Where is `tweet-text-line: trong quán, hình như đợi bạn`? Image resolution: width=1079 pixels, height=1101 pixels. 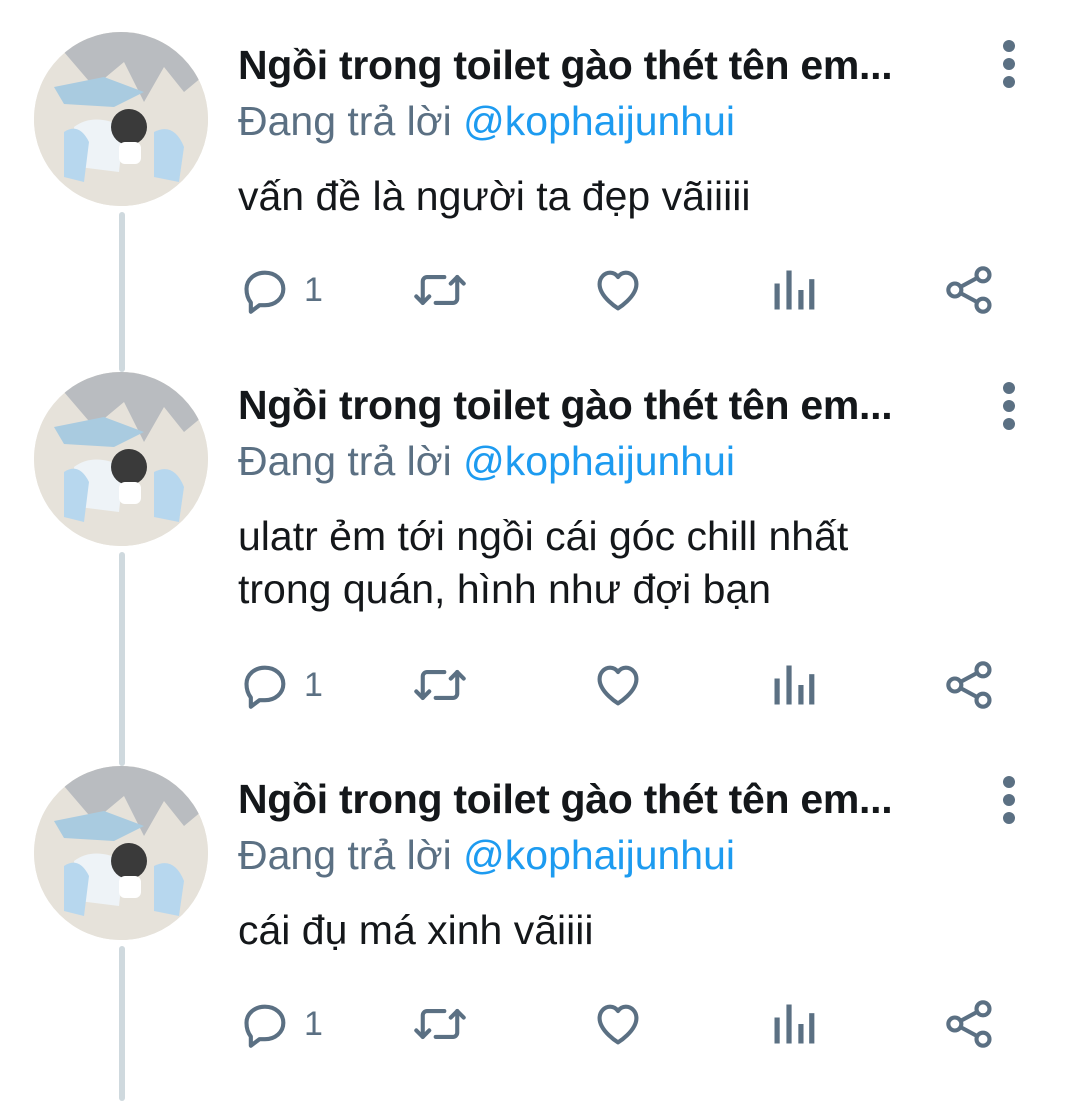 tweet-text-line: trong quán, hình như đợi bạn is located at coordinates (505, 589).